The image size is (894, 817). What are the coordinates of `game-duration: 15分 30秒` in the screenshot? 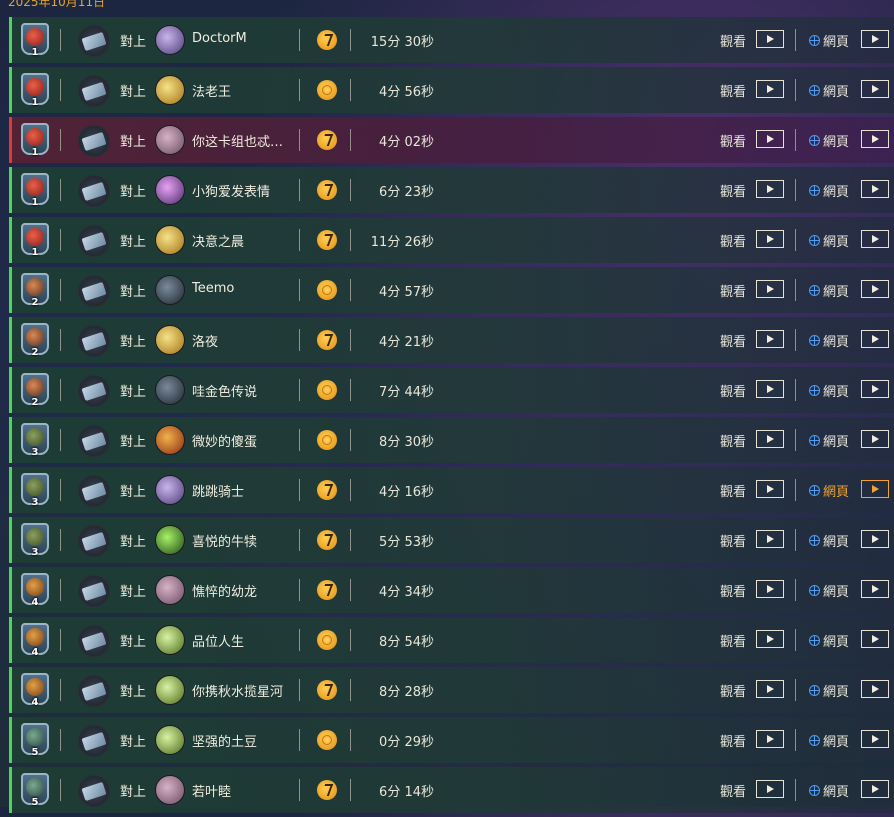 It's located at (402, 42).